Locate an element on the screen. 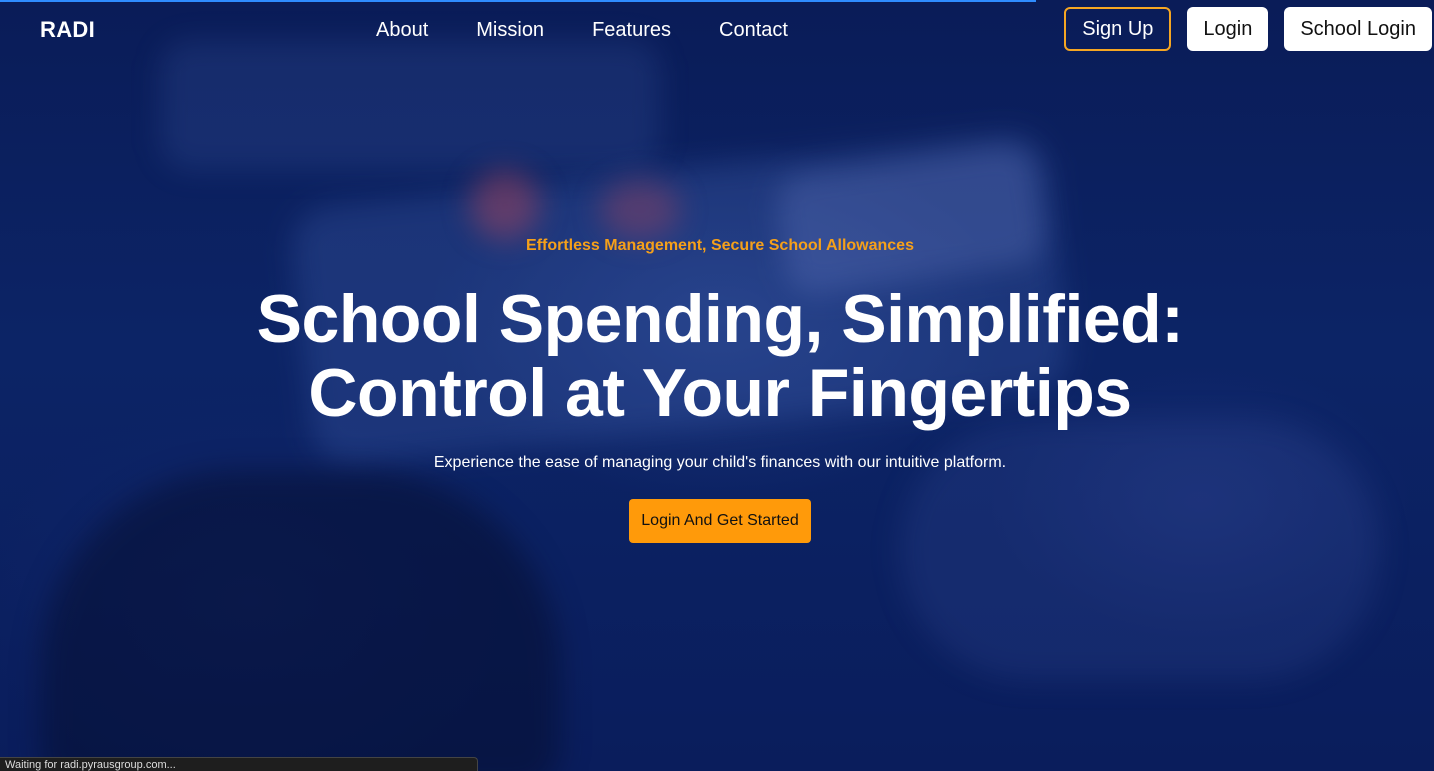 This screenshot has width=1434, height=771. nav-link-mission: Mission is located at coordinates (510, 30).